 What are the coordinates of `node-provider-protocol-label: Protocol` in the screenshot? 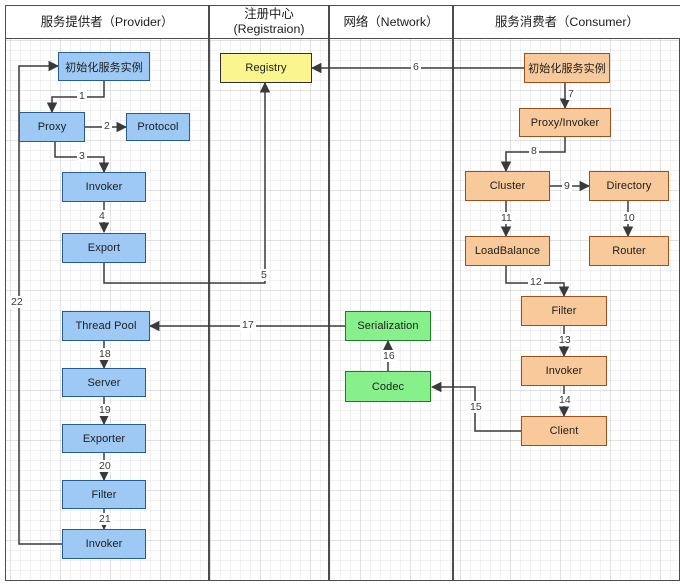 It's located at (158, 127).